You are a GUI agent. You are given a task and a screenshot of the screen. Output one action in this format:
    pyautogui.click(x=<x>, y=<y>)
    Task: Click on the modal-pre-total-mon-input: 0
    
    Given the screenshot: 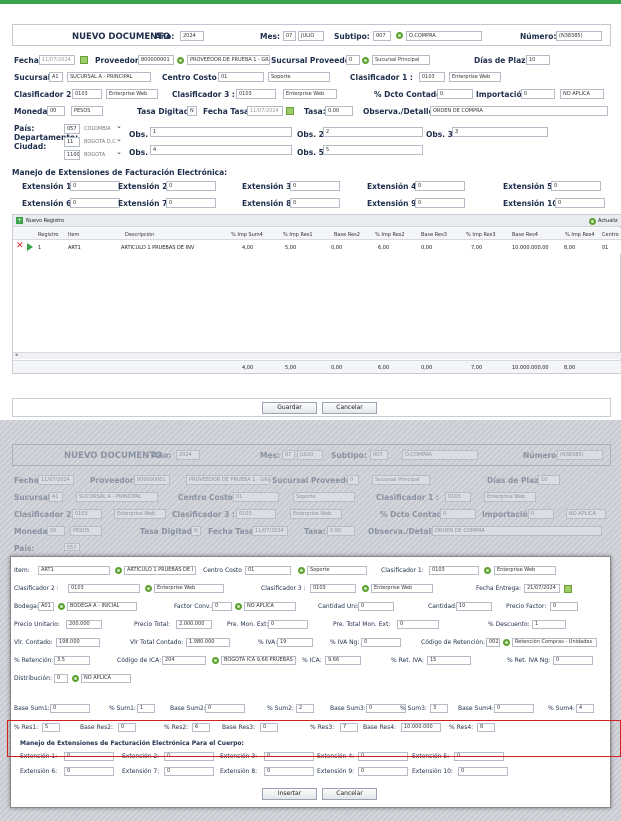 What is the action you would take?
    pyautogui.click(x=418, y=624)
    